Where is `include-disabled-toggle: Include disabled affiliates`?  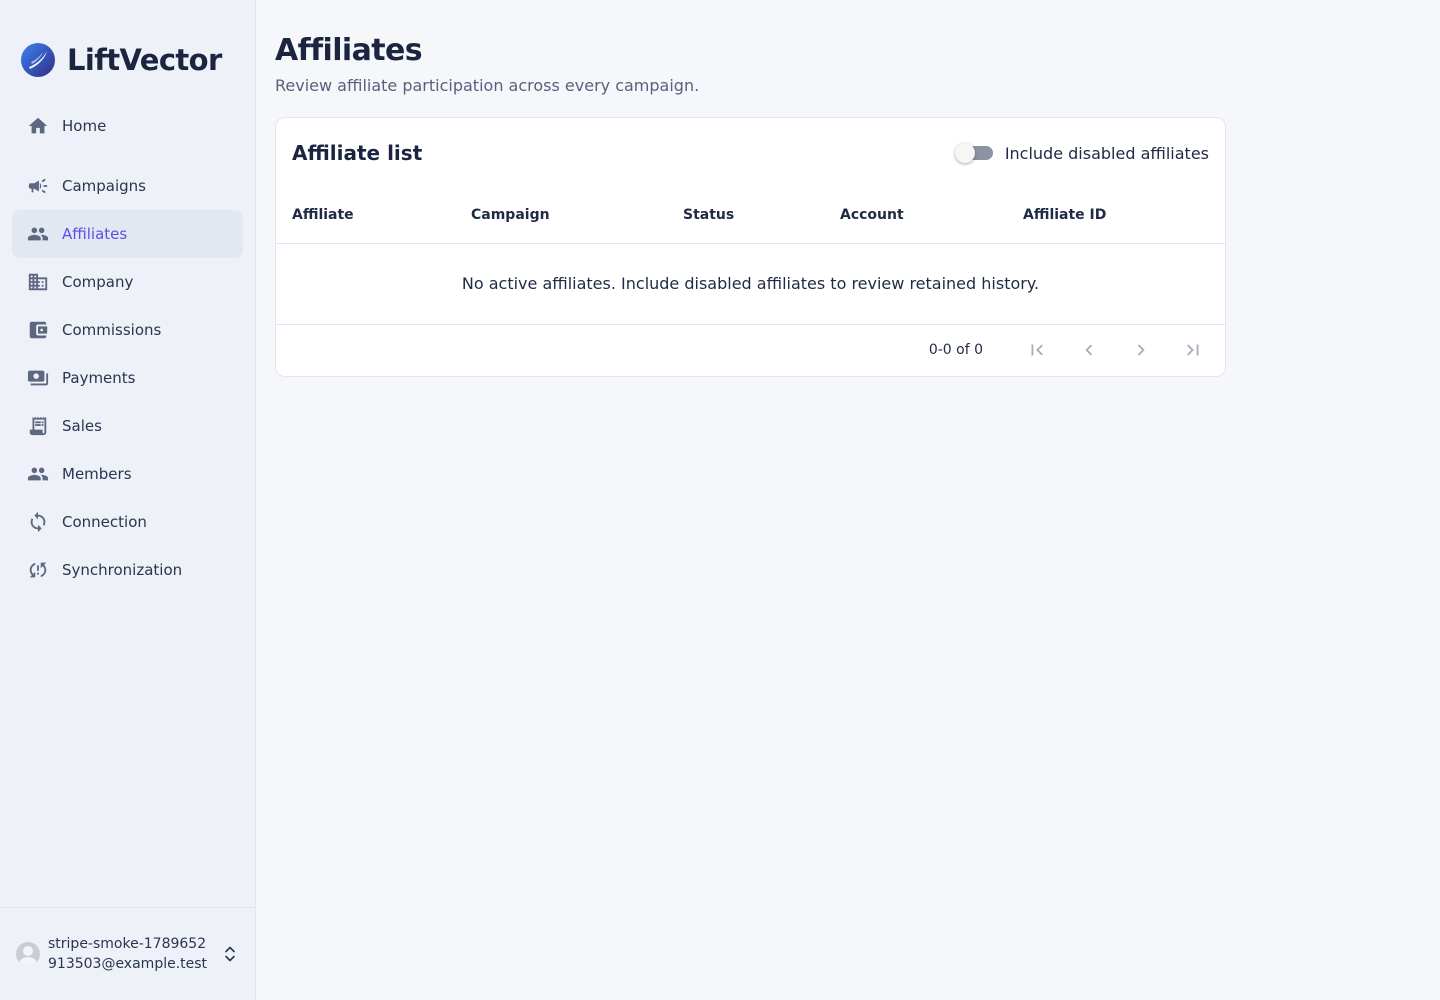
include-disabled-toggle: Include disabled affiliates is located at coordinates (1081, 153).